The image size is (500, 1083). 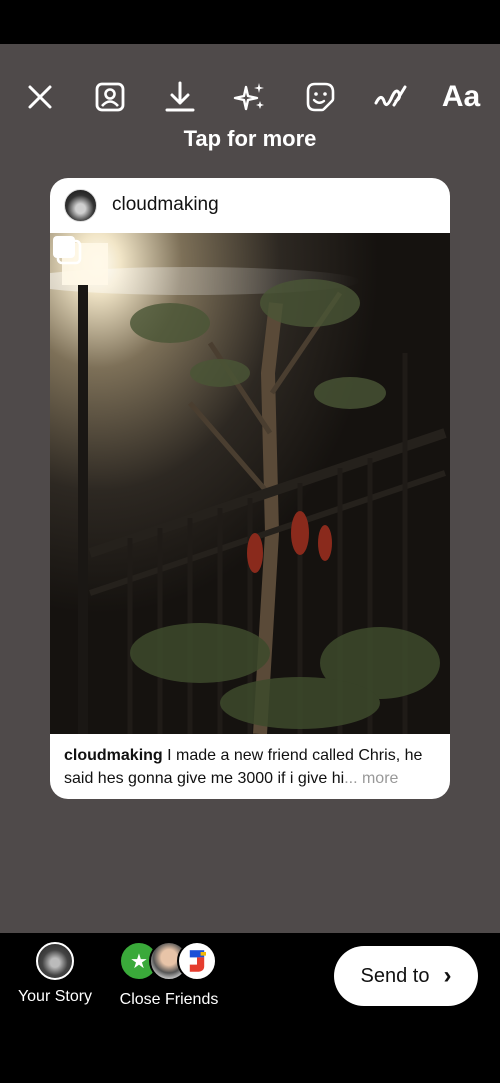 I want to click on story-editor-toolbar: Aa, so click(x=250, y=98).